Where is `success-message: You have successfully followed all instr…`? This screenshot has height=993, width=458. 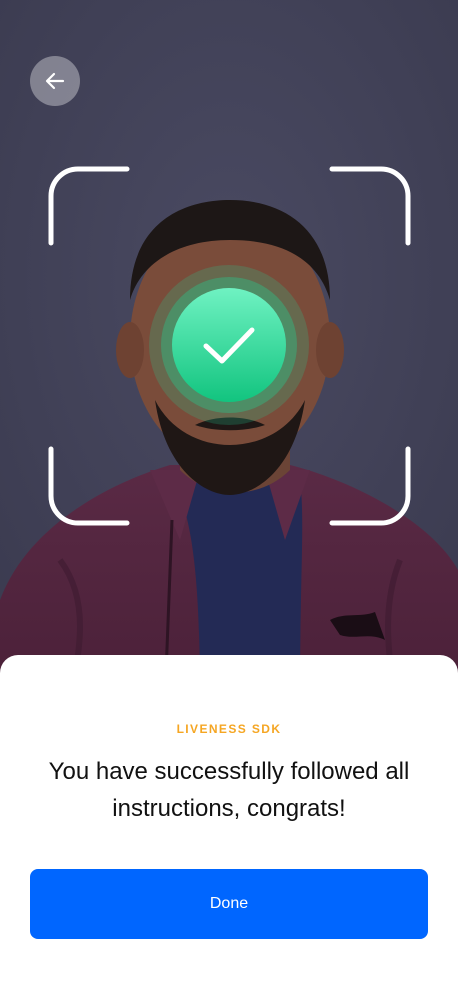 success-message: You have successfully followed all instr… is located at coordinates (229, 790).